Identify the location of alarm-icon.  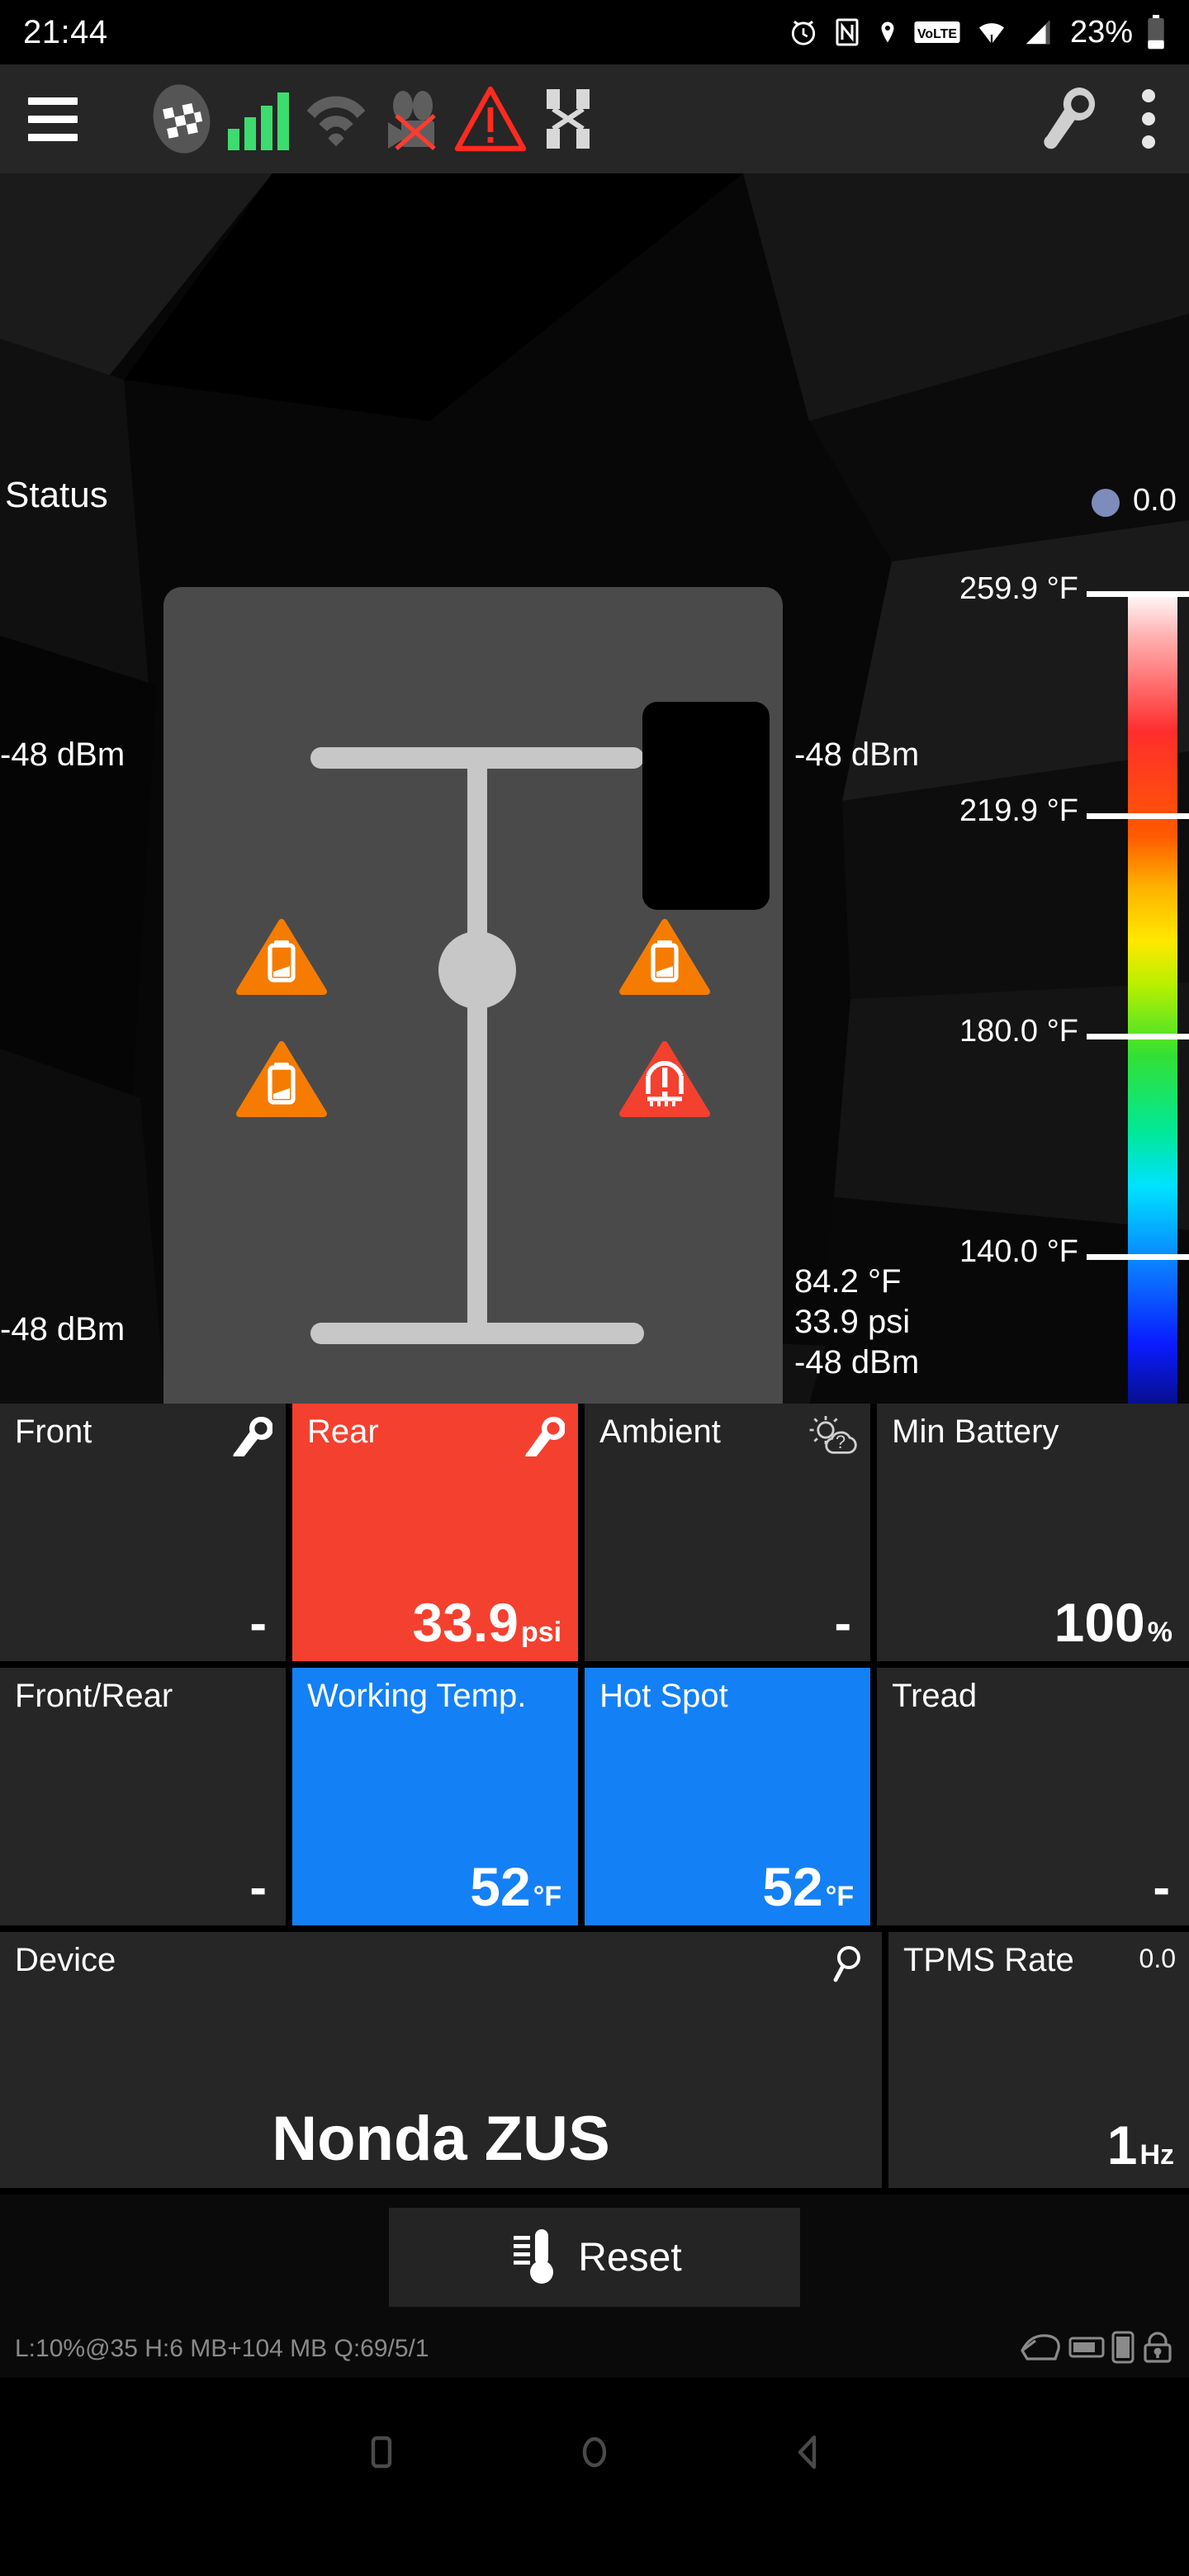
(803, 32).